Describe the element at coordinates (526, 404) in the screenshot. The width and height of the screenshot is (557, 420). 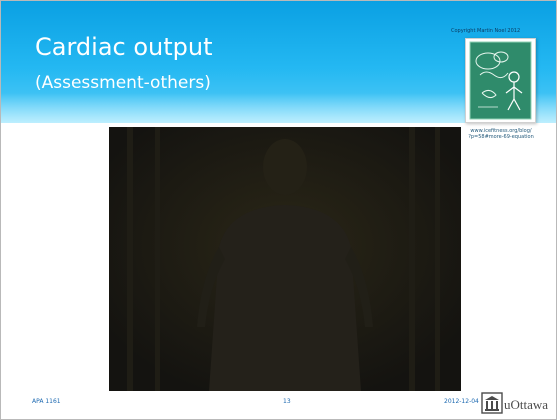
I see `logo-text: uOttawa` at that location.